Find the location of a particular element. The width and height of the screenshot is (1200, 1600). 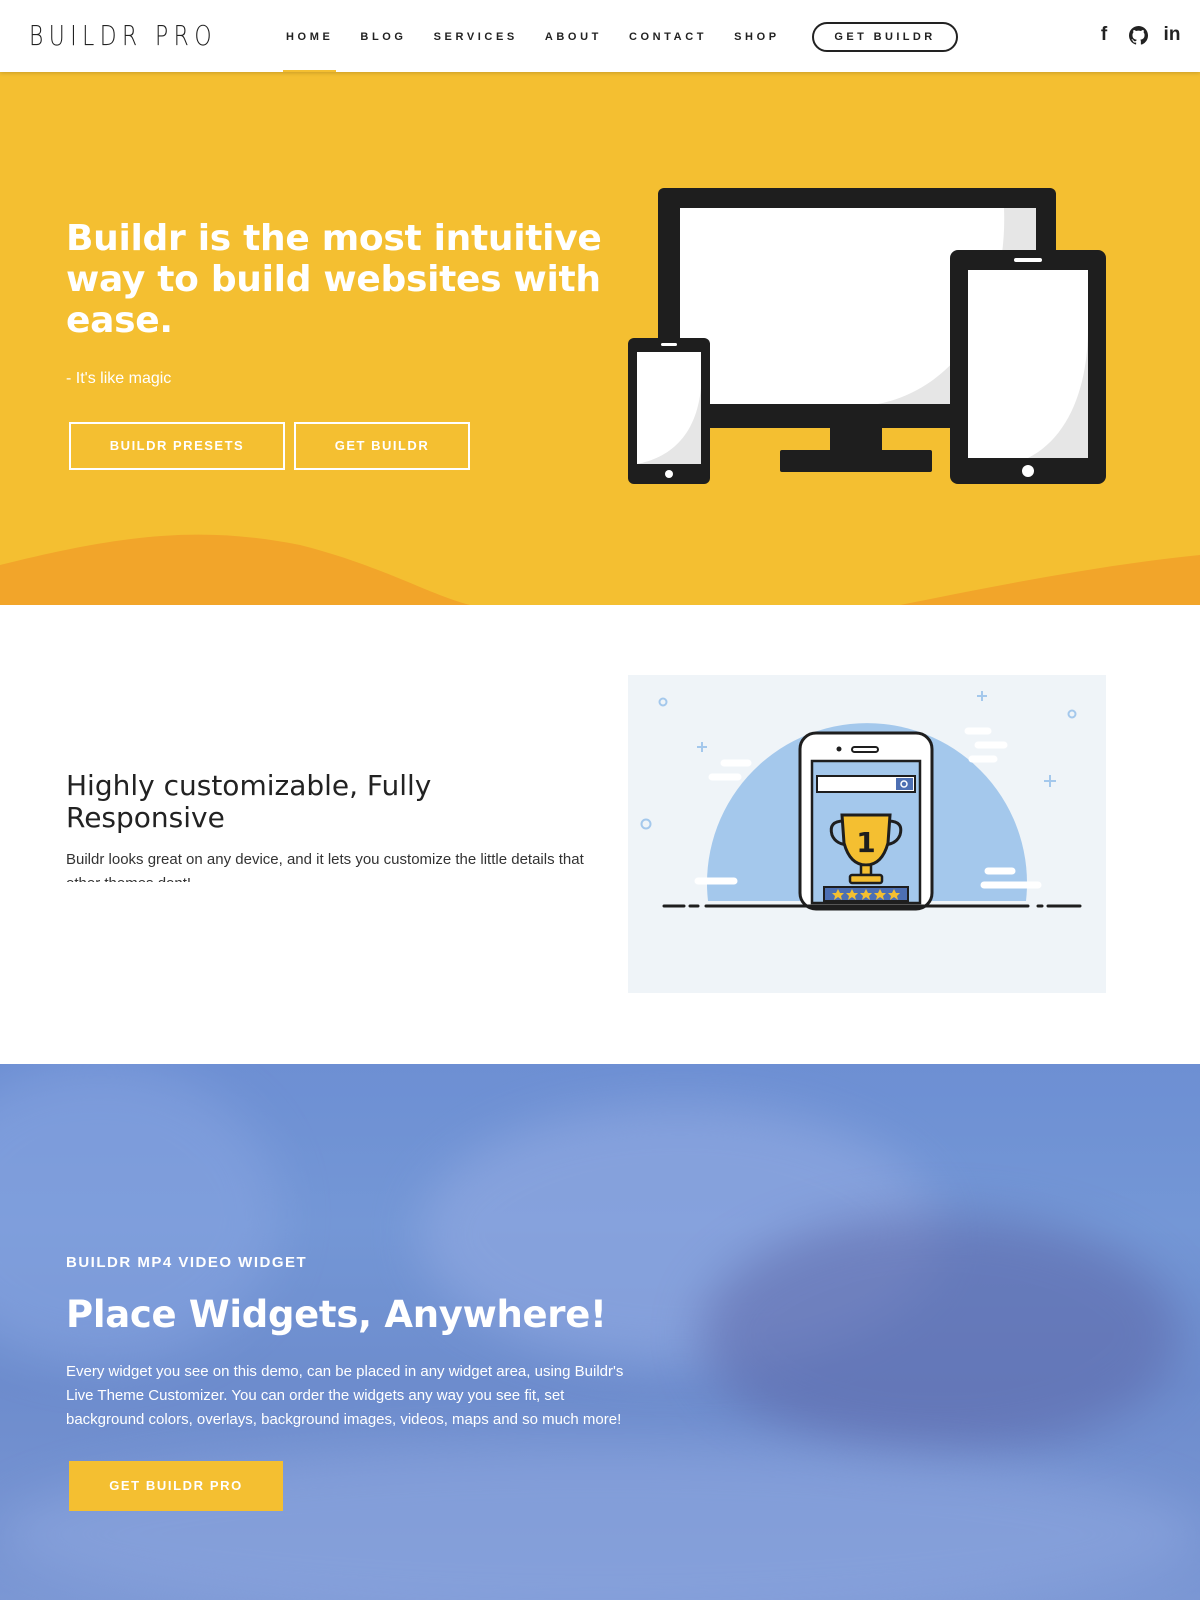

trophy-phone-icon: 1 is located at coordinates (861, 801).